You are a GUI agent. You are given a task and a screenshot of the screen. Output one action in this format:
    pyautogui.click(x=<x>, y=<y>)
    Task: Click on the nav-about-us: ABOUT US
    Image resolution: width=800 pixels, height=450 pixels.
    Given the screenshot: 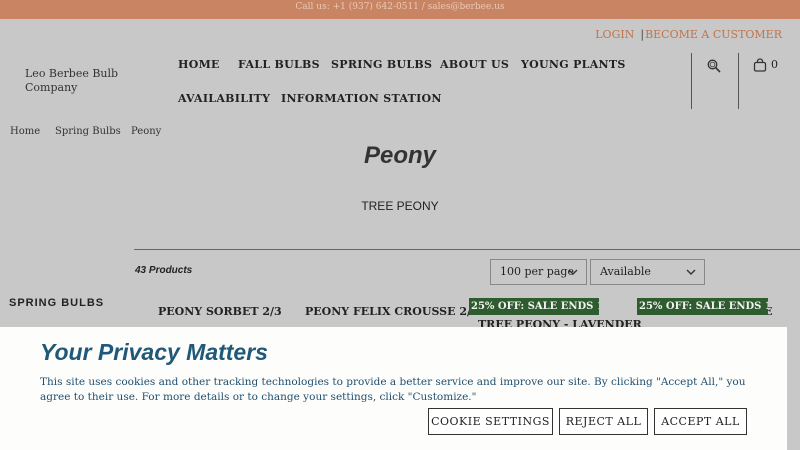 What is the action you would take?
    pyautogui.click(x=474, y=64)
    